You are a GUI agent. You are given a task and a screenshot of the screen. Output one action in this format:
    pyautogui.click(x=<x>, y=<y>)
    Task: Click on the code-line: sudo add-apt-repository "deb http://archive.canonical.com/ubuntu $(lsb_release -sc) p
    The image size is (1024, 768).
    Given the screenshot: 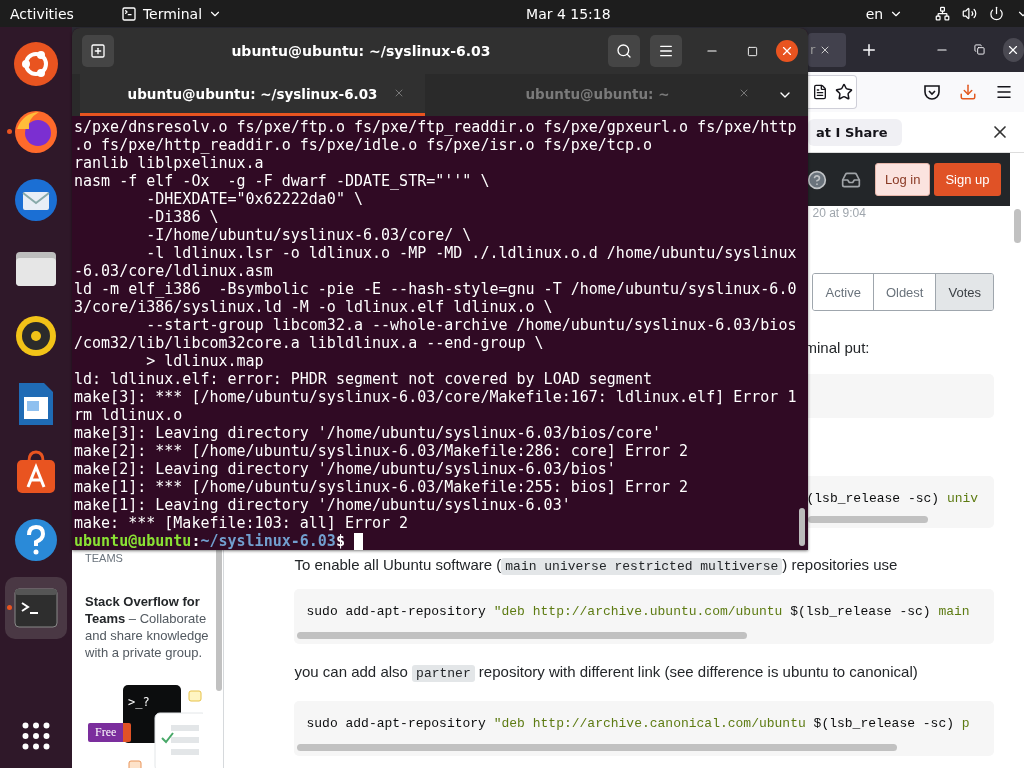 What is the action you would take?
    pyautogui.click(x=638, y=723)
    